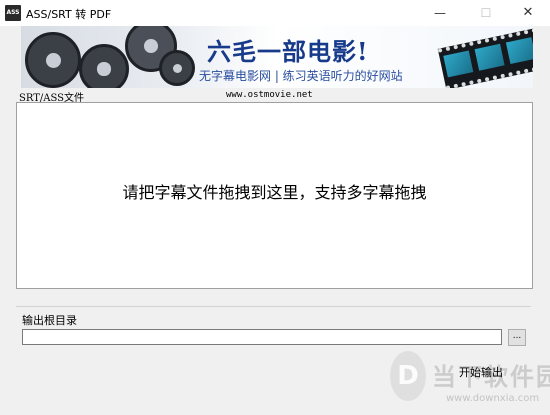  Describe the element at coordinates (288, 51) in the screenshot. I see `banner-title: 六毛一部电影!` at that location.